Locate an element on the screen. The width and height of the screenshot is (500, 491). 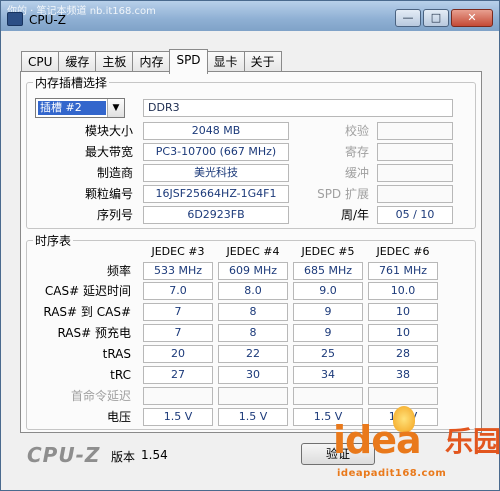
timing-row-label: 频率 is located at coordinates (118, 271).